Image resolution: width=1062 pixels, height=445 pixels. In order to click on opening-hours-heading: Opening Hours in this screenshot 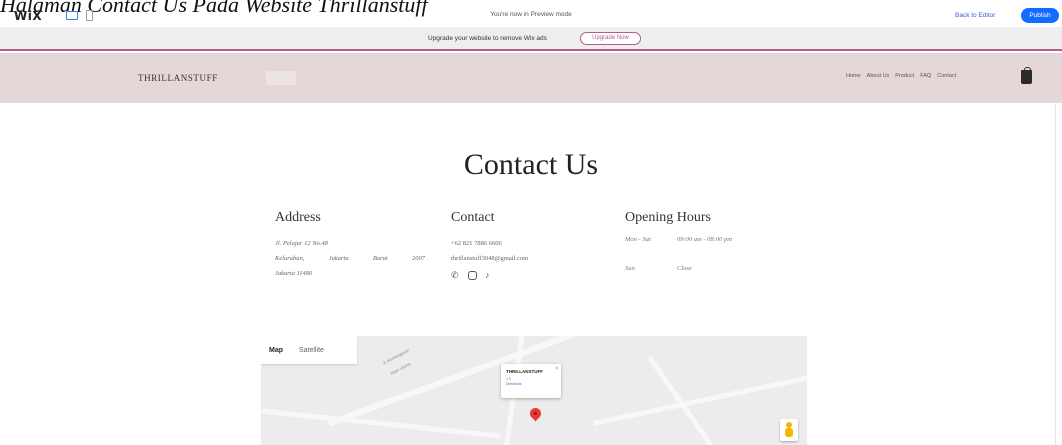, I will do `click(668, 217)`.